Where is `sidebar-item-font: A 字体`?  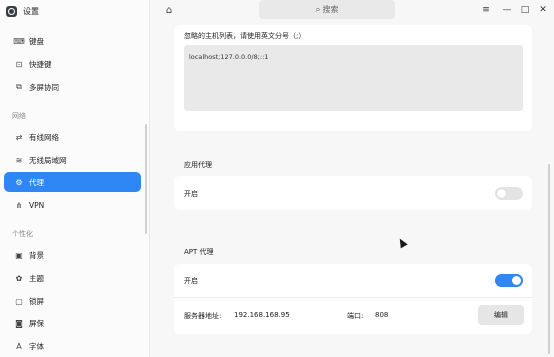
sidebar-item-font: A 字体 is located at coordinates (72, 346).